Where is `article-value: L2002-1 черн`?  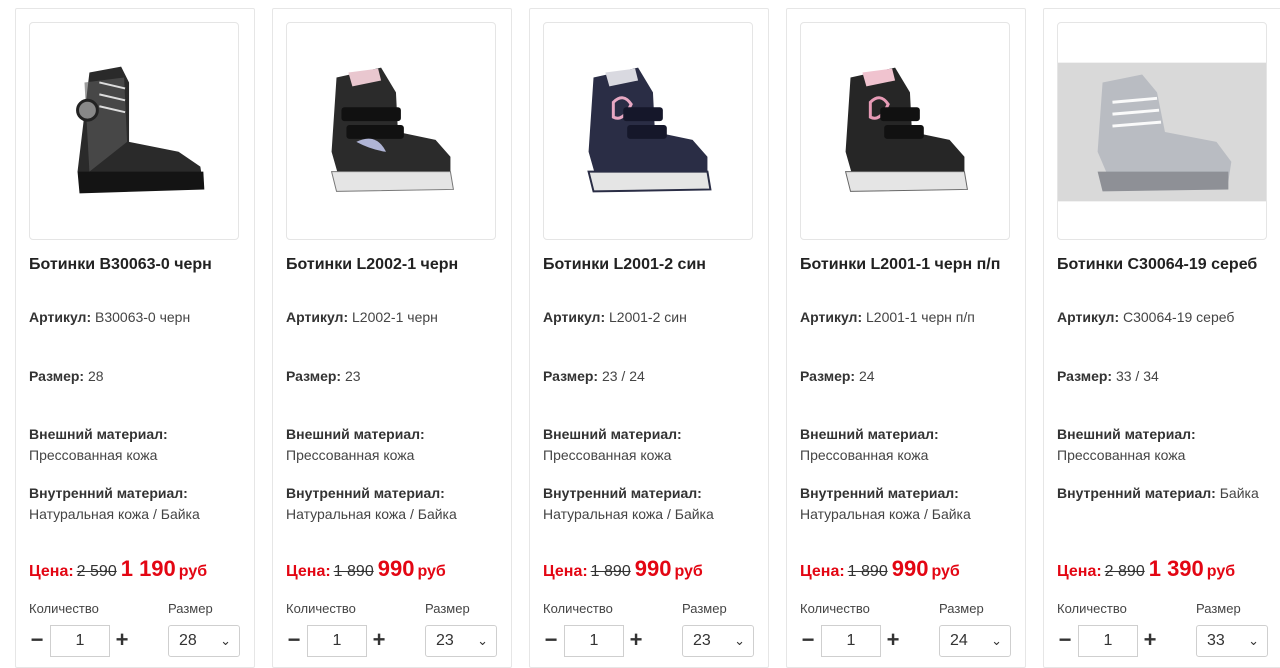 article-value: L2002-1 черн is located at coordinates (395, 317).